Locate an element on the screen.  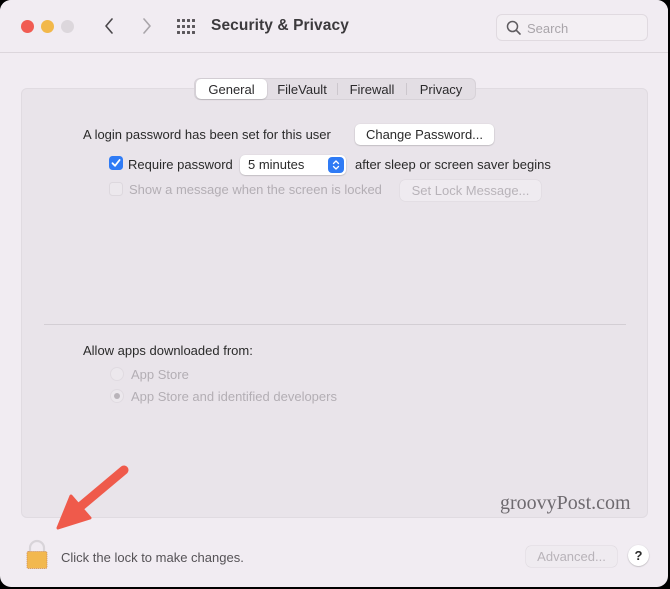
chevron-right-icon is located at coordinates (147, 26).